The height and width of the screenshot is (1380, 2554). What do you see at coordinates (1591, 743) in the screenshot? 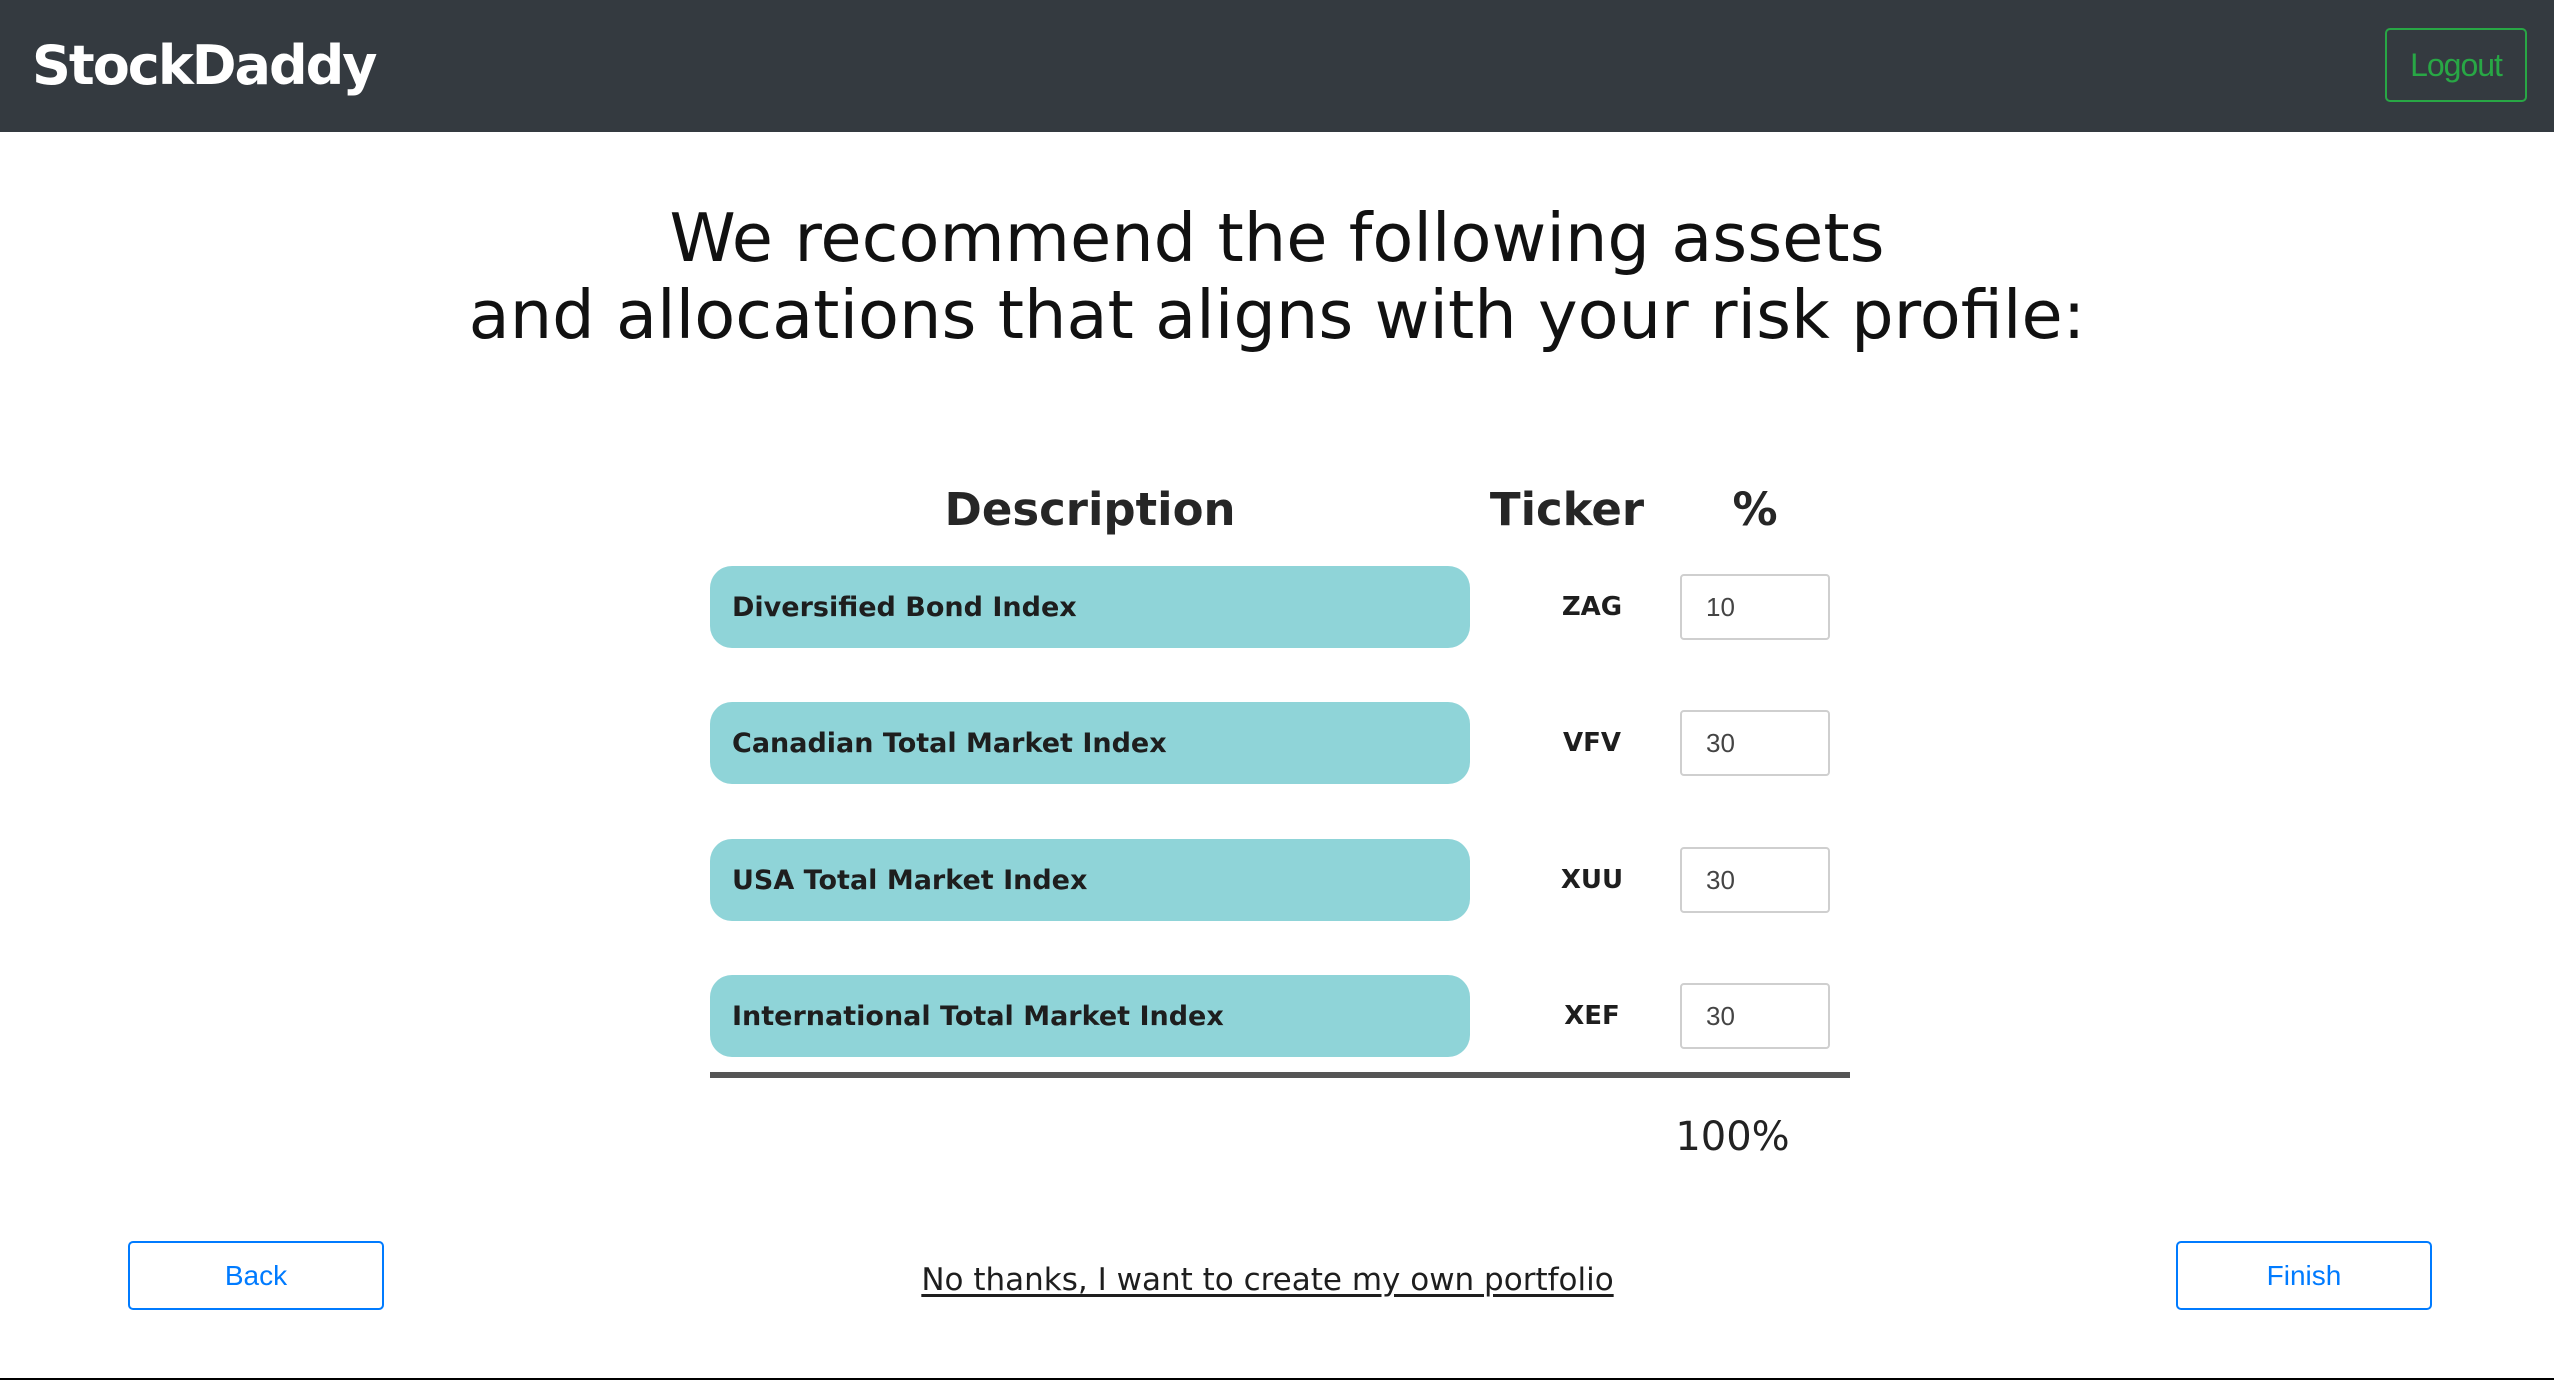
I see `asset-ticker: VFV` at bounding box center [1591, 743].